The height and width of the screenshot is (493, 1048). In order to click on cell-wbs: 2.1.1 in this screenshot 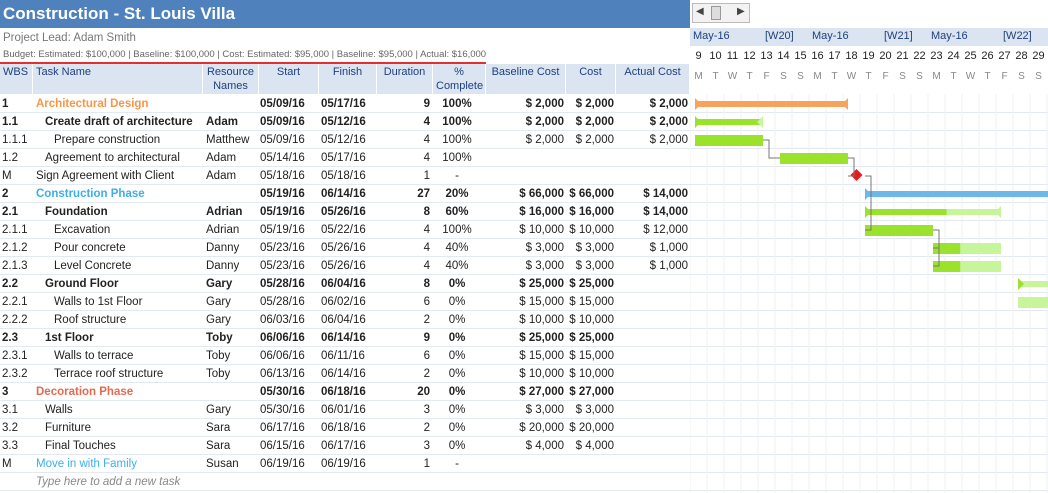, I will do `click(17, 230)`.